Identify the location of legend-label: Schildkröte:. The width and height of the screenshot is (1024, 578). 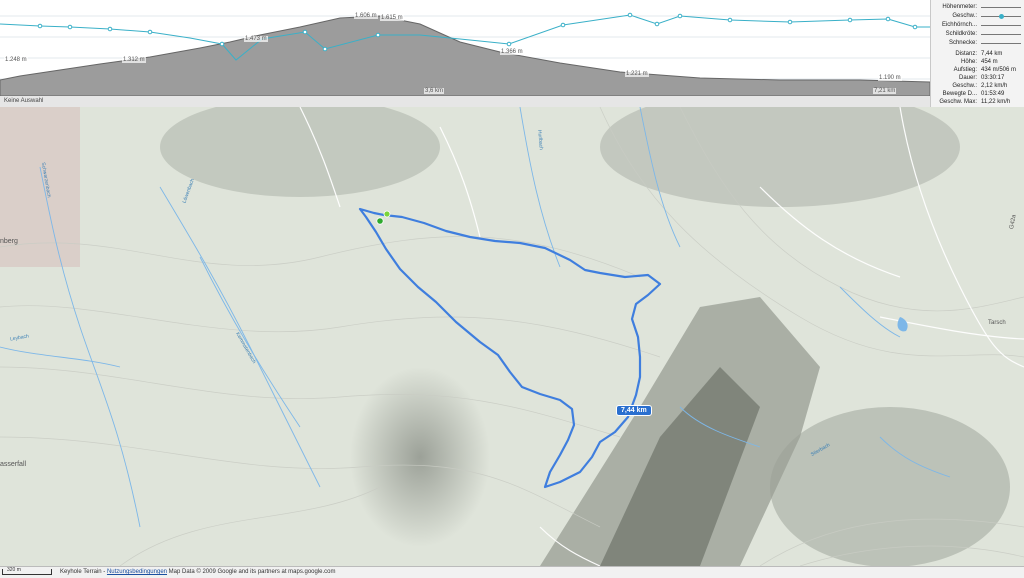
(961, 34).